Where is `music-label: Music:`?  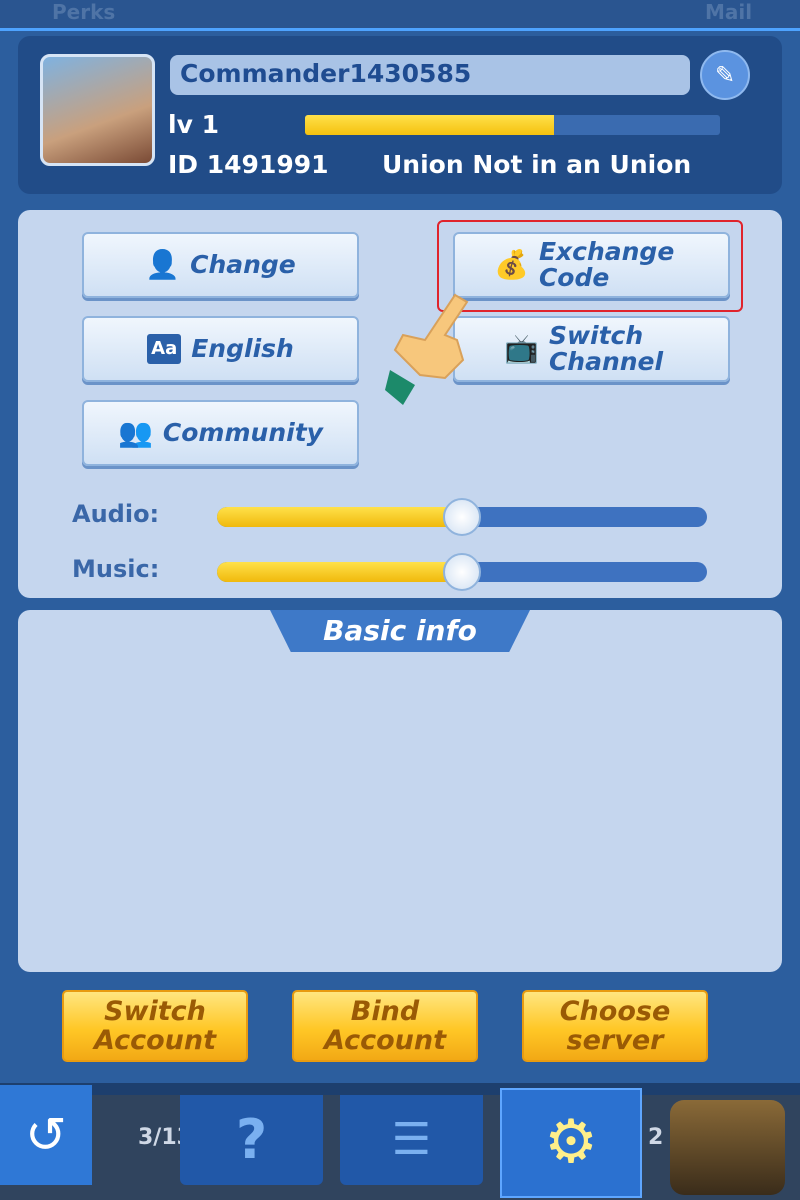
music-label: Music: is located at coordinates (116, 569).